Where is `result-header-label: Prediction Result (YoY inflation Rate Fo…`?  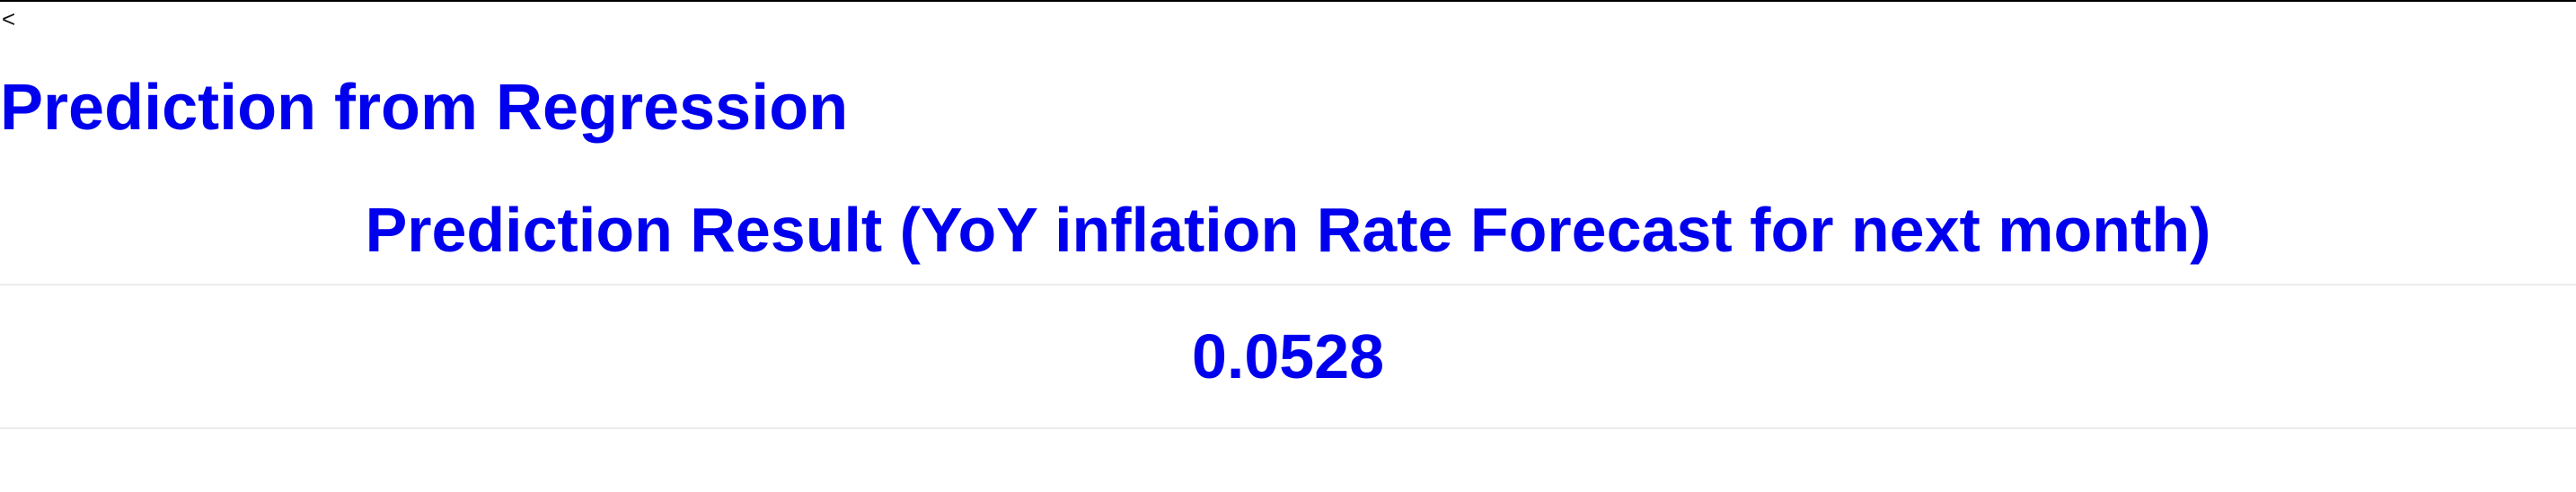 result-header-label: Prediction Result (YoY inflation Rate Fo… is located at coordinates (1288, 230).